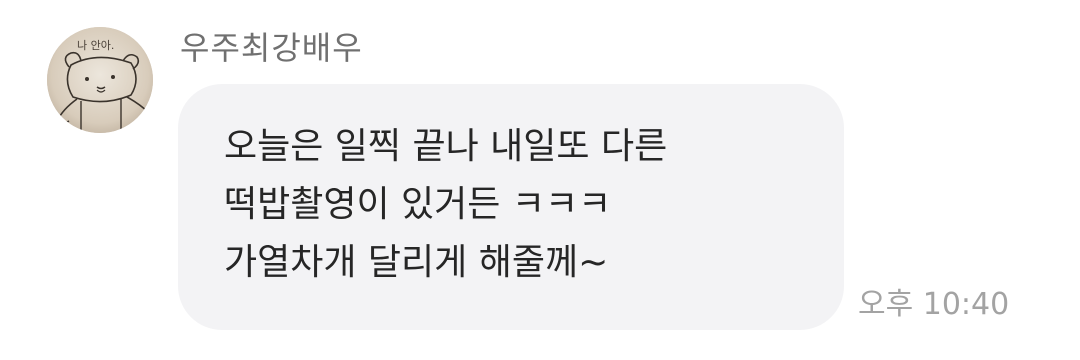 This screenshot has width=1080, height=360. Describe the element at coordinates (446, 146) in the screenshot. I see `message-line: 오늘은 일찍 끝나 내일또 다른` at that location.